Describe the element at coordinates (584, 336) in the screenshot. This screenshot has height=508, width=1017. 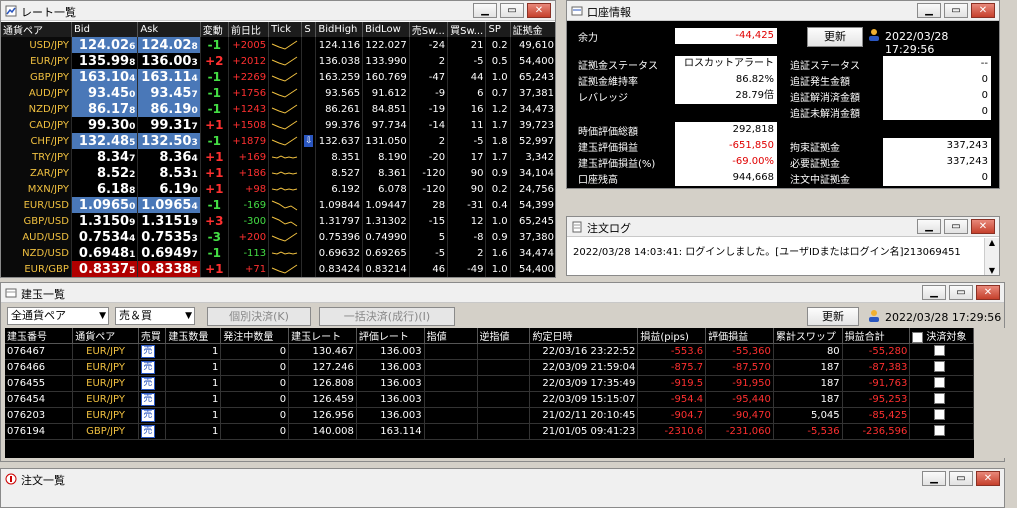
I see `position-col-header: 約定日時` at that location.